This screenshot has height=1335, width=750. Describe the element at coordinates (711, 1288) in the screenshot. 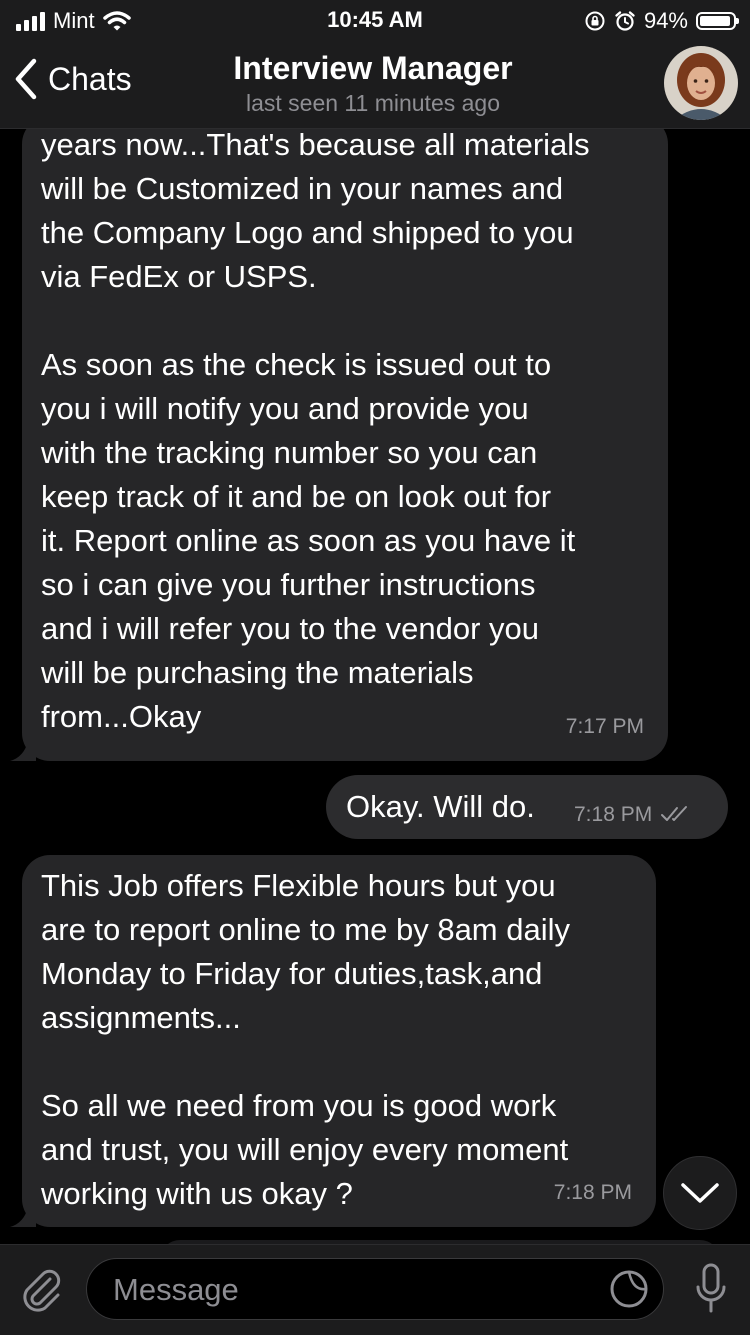

I see `microphone-icon` at that location.